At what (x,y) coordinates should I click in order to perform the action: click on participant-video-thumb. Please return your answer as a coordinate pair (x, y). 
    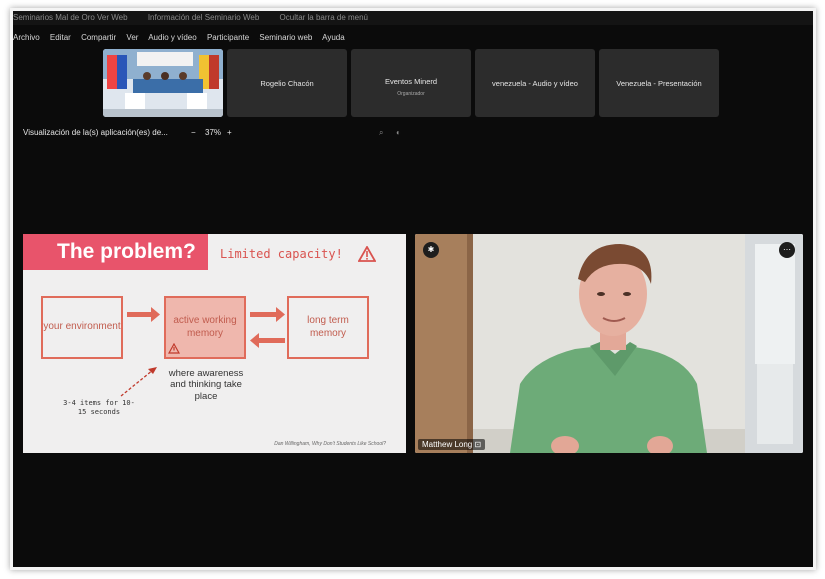
    Looking at the image, I should click on (163, 83).